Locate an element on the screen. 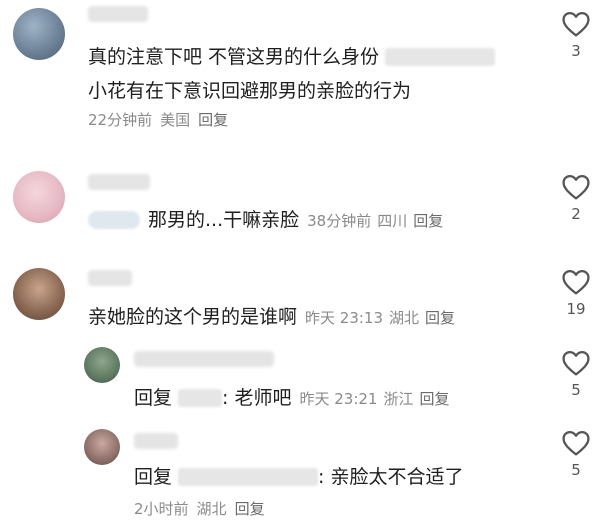 The height and width of the screenshot is (523, 606). like-button: 2 is located at coordinates (576, 198).